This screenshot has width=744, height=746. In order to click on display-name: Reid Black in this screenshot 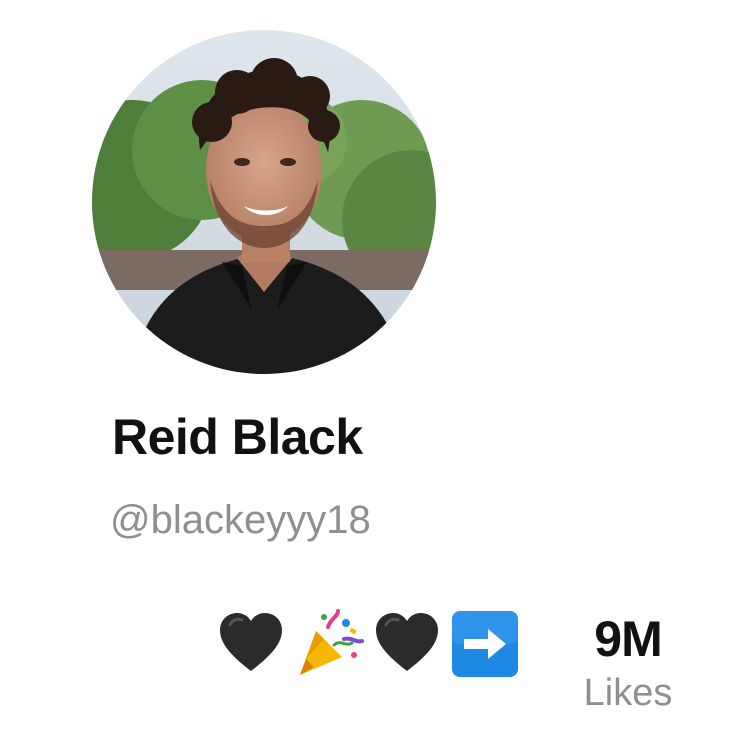, I will do `click(237, 437)`.